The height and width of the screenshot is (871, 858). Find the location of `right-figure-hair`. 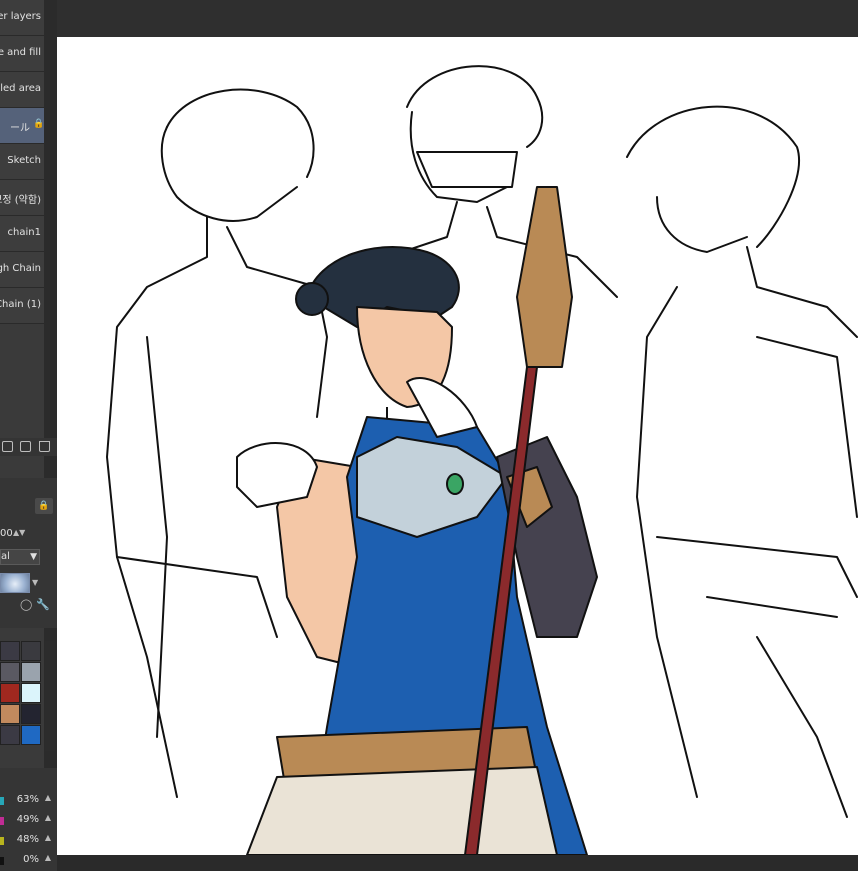

right-figure-hair is located at coordinates (713, 176).